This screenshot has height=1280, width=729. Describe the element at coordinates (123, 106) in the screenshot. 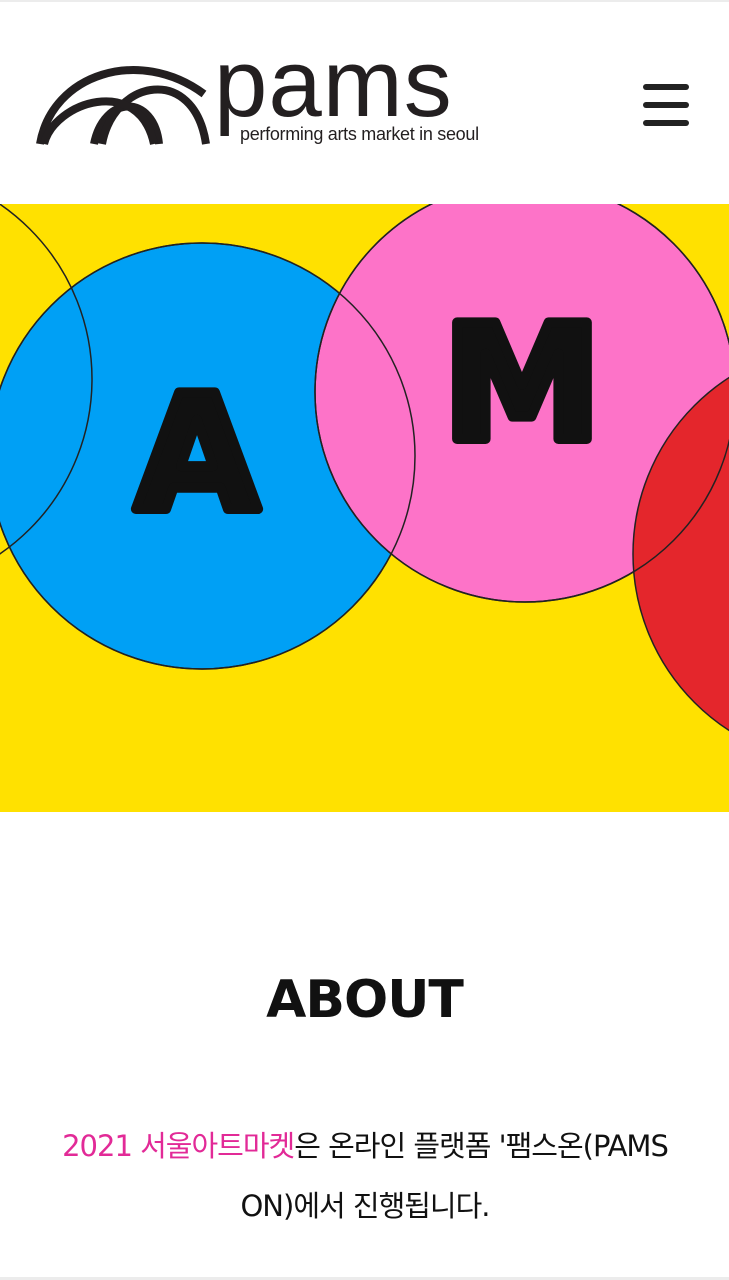

I see `arches-logo-icon` at that location.